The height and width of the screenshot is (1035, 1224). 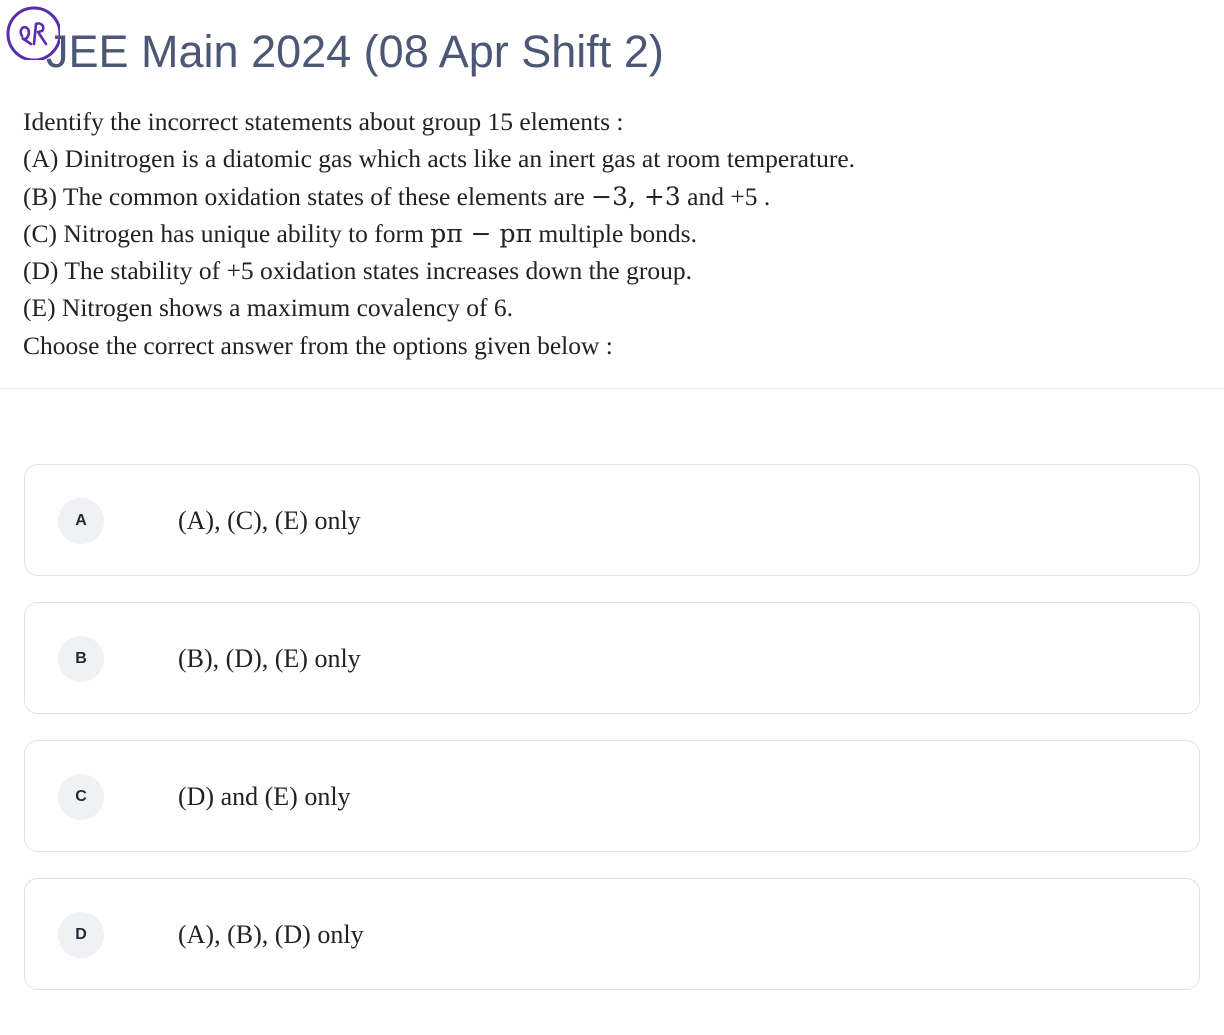 What do you see at coordinates (81, 797) in the screenshot?
I see `option-letter-badge: C` at bounding box center [81, 797].